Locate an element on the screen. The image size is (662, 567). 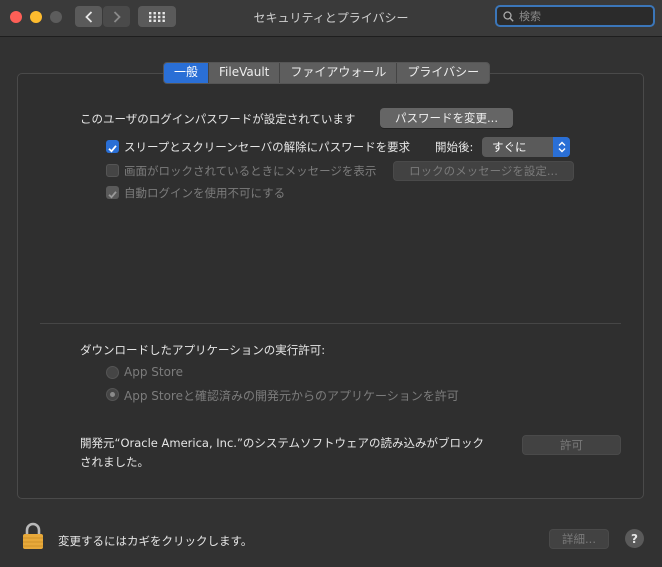
disable-autologin-label: 自動ログインを使用不可にする is located at coordinates (205, 193).